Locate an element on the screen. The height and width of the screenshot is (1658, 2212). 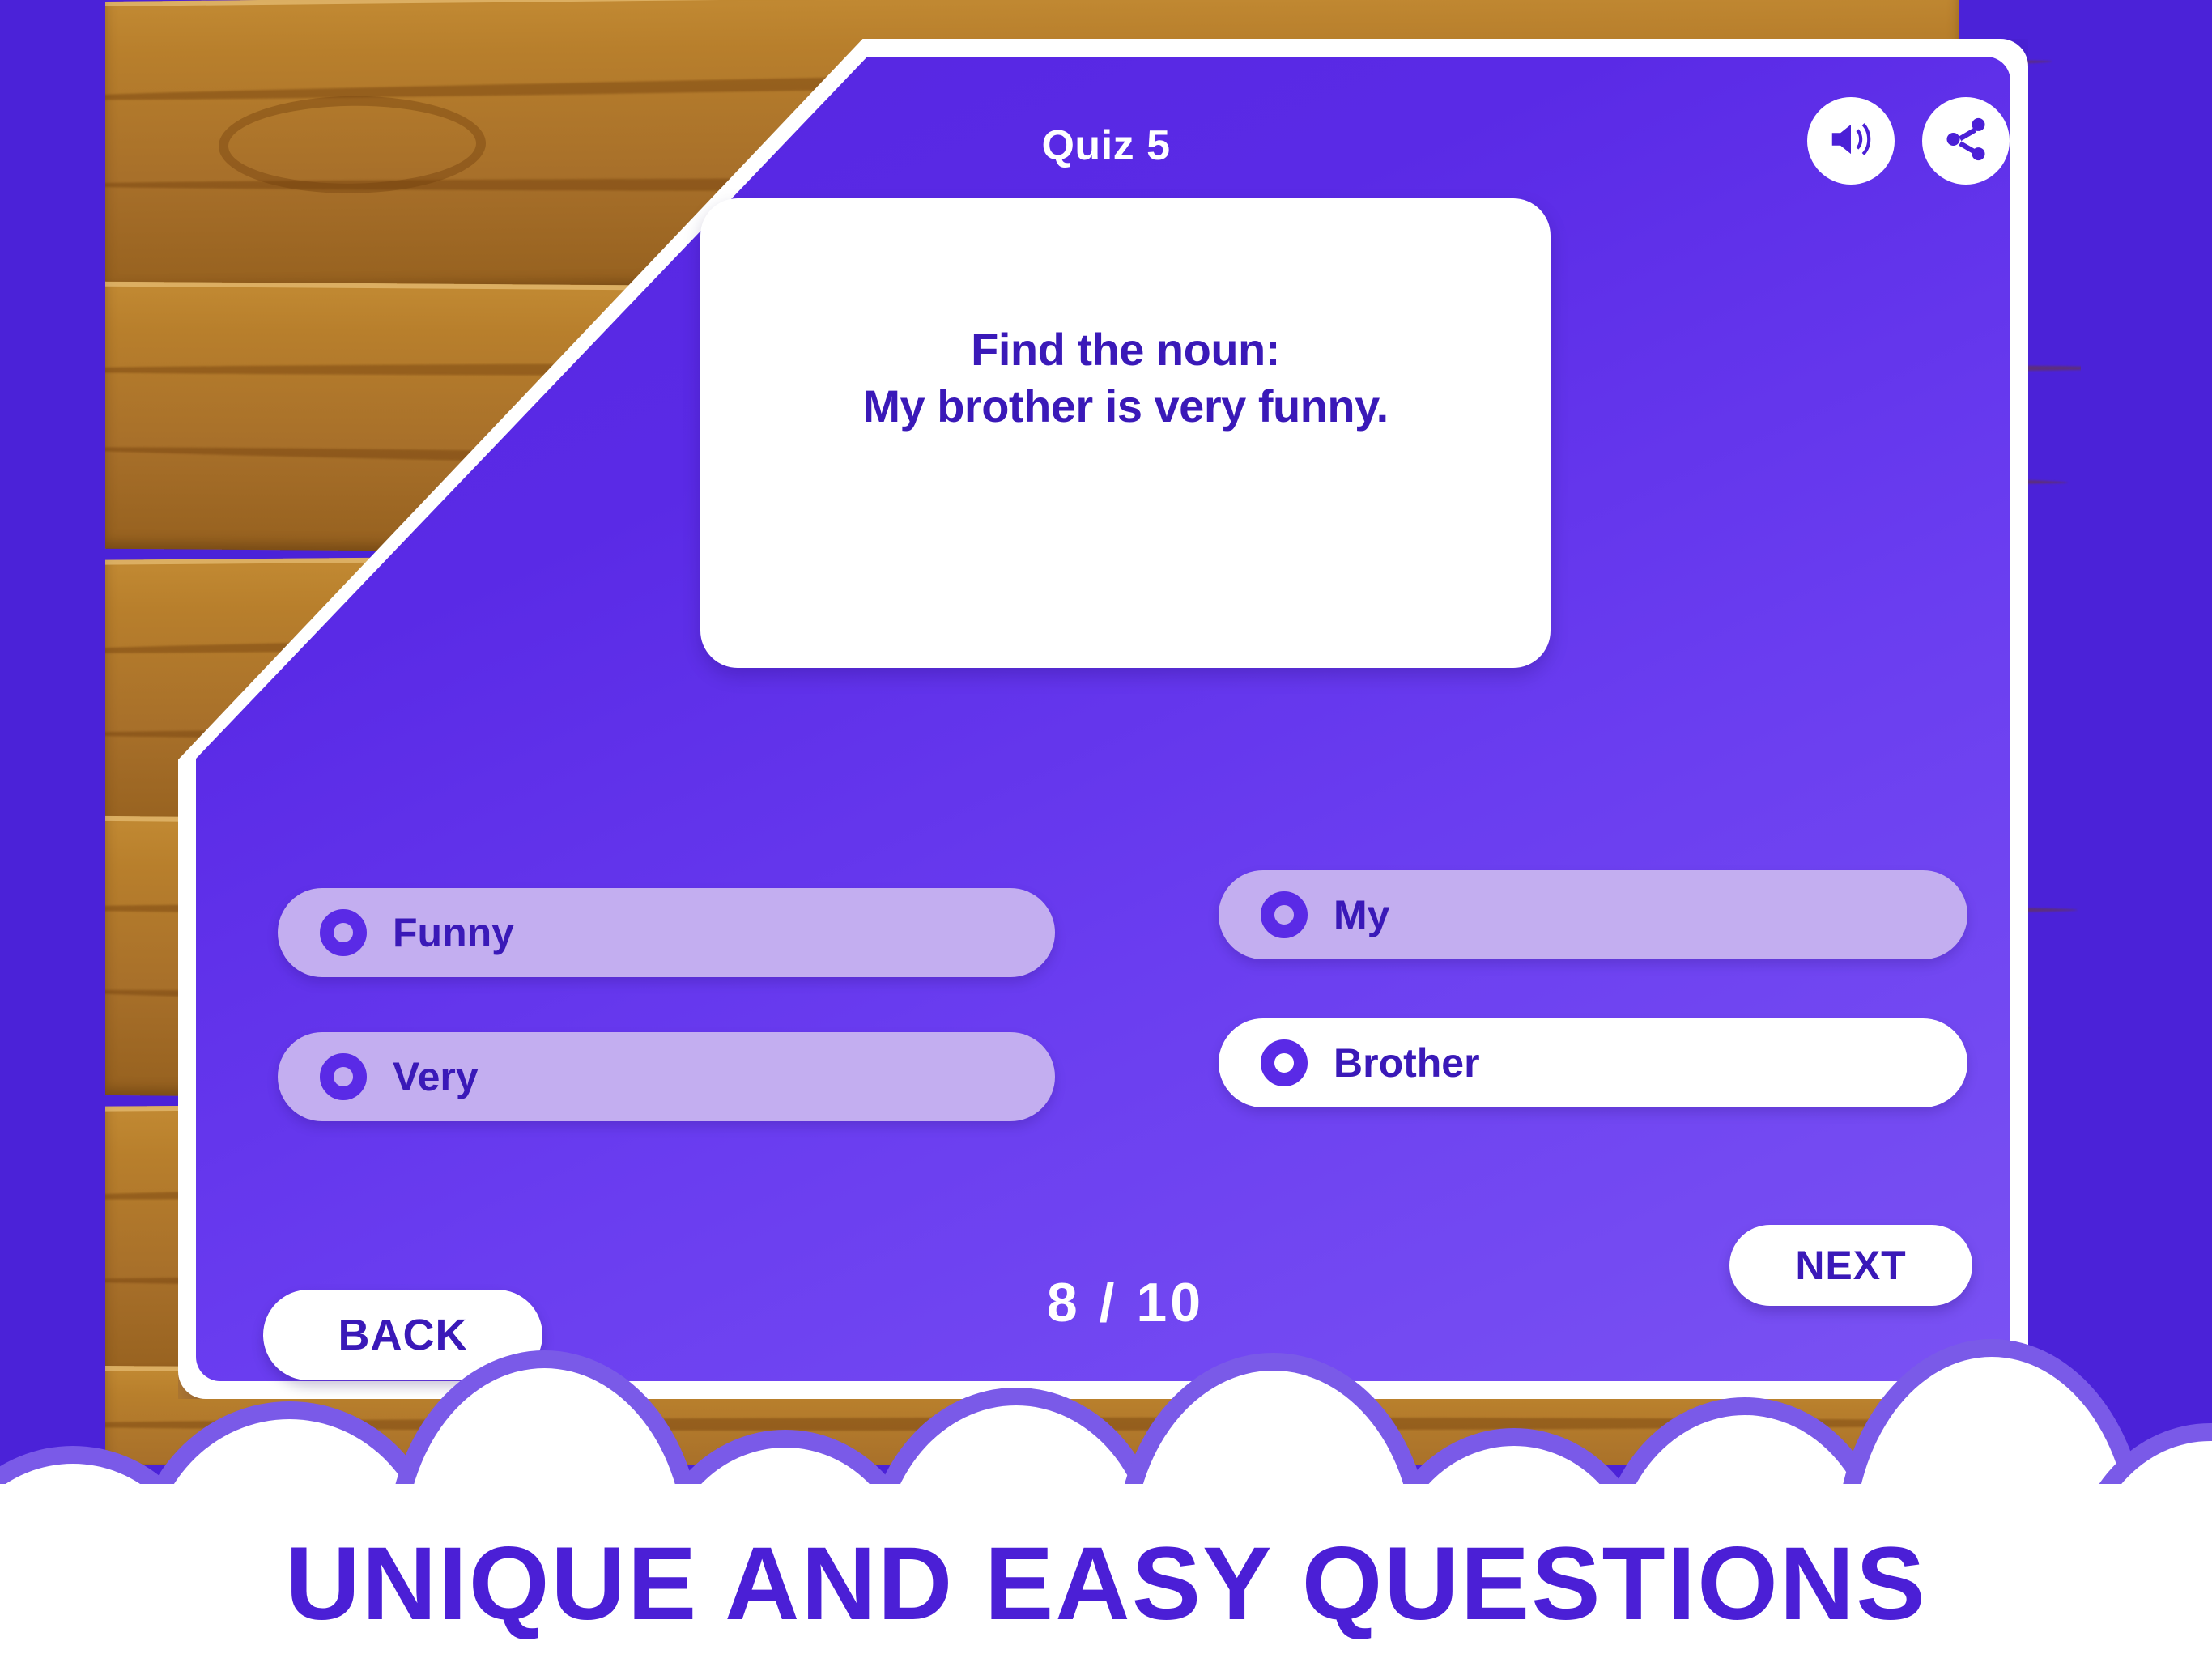
answer-option-funny: Funny is located at coordinates (666, 932).